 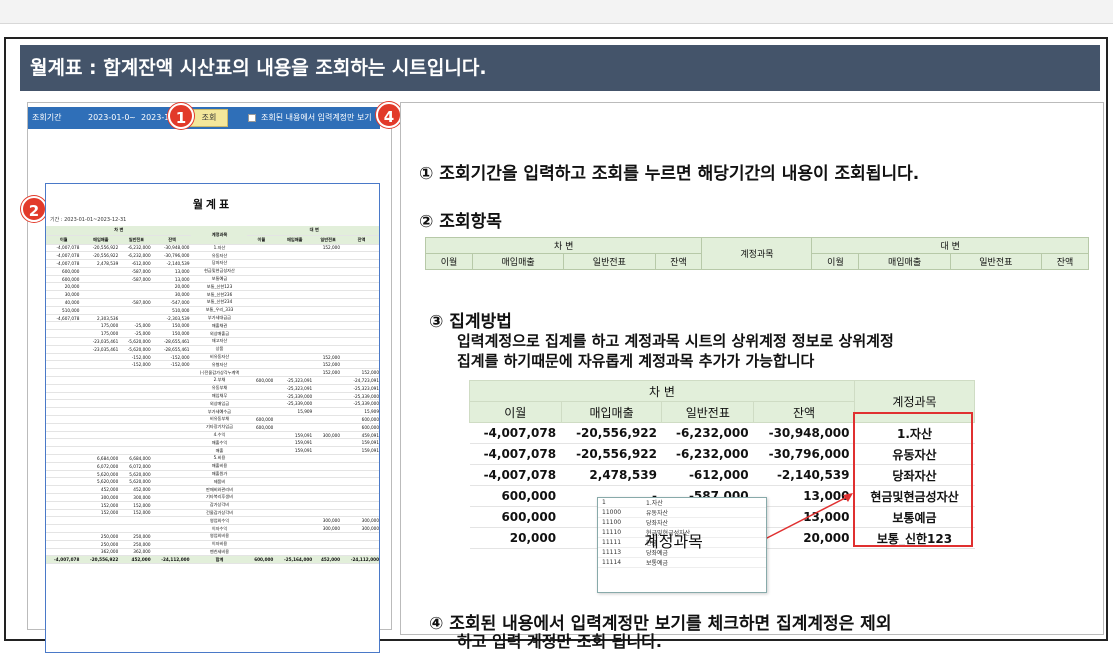 What do you see at coordinates (636, 361) in the screenshot?
I see `step-3-line-2: 집계를 하기때문에 자유롭게 계정과목 추가가 가능합니다` at bounding box center [636, 361].